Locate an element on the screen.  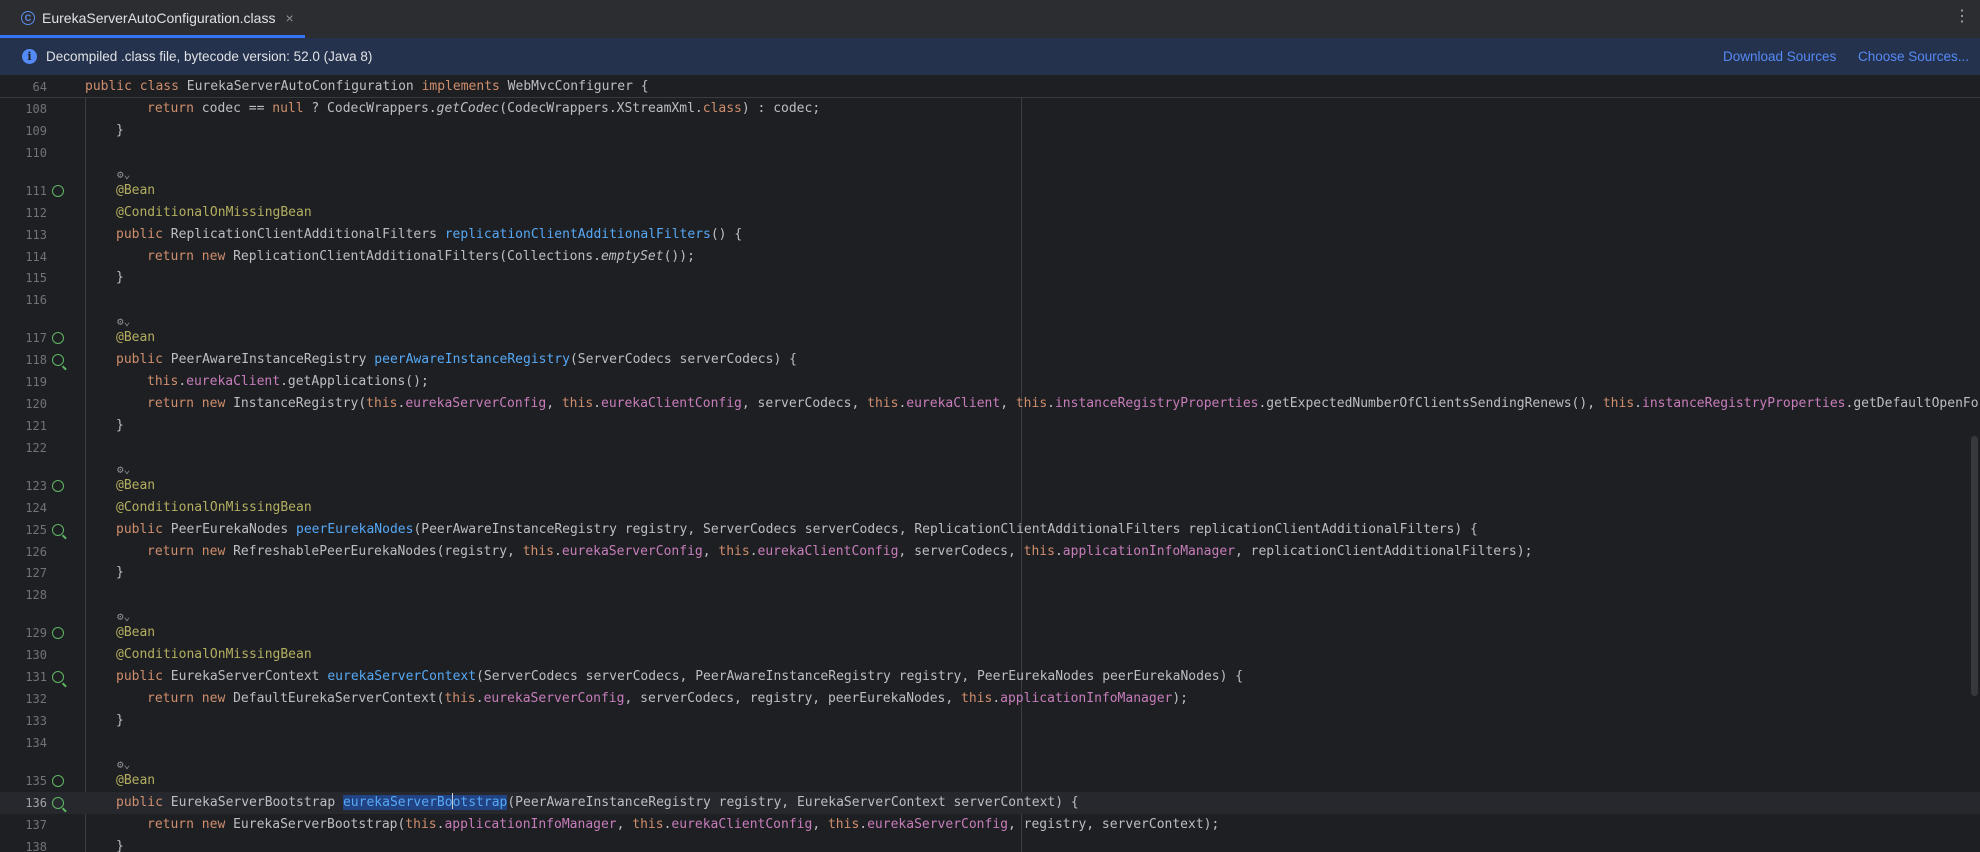
close-icon: × is located at coordinates (289, 18).